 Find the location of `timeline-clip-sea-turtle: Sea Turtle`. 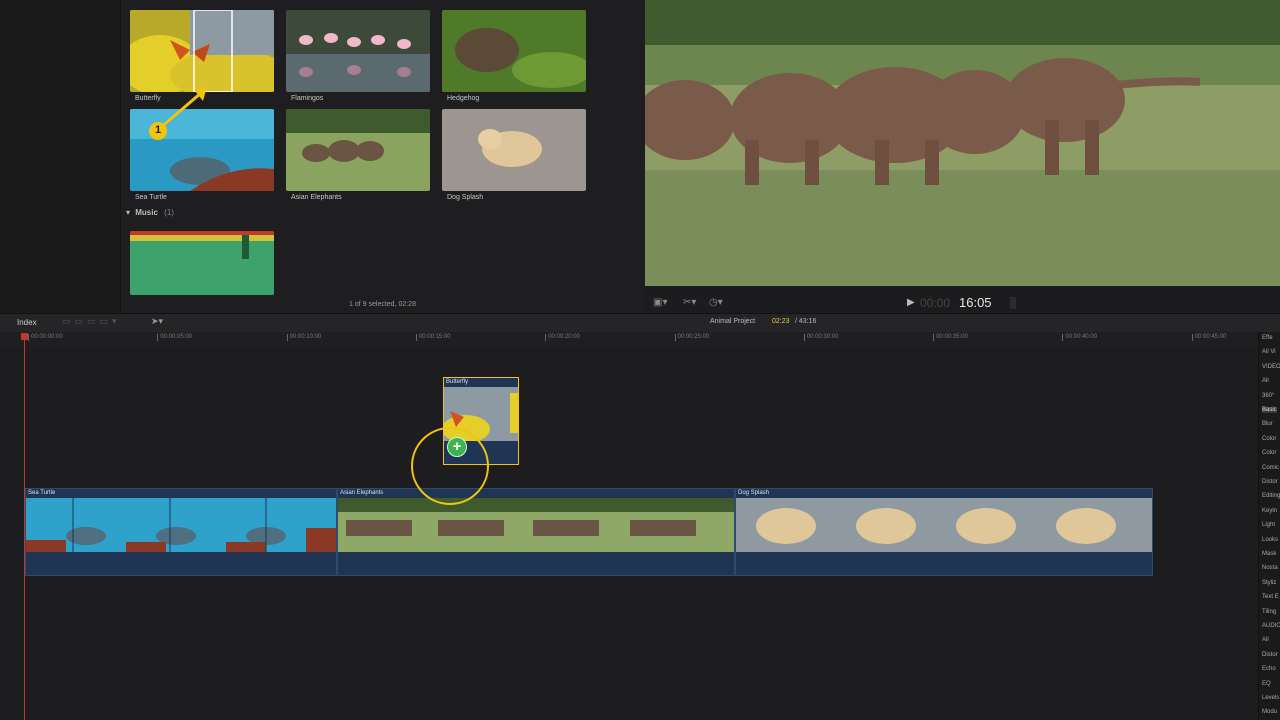

timeline-clip-sea-turtle: Sea Turtle is located at coordinates (181, 532).